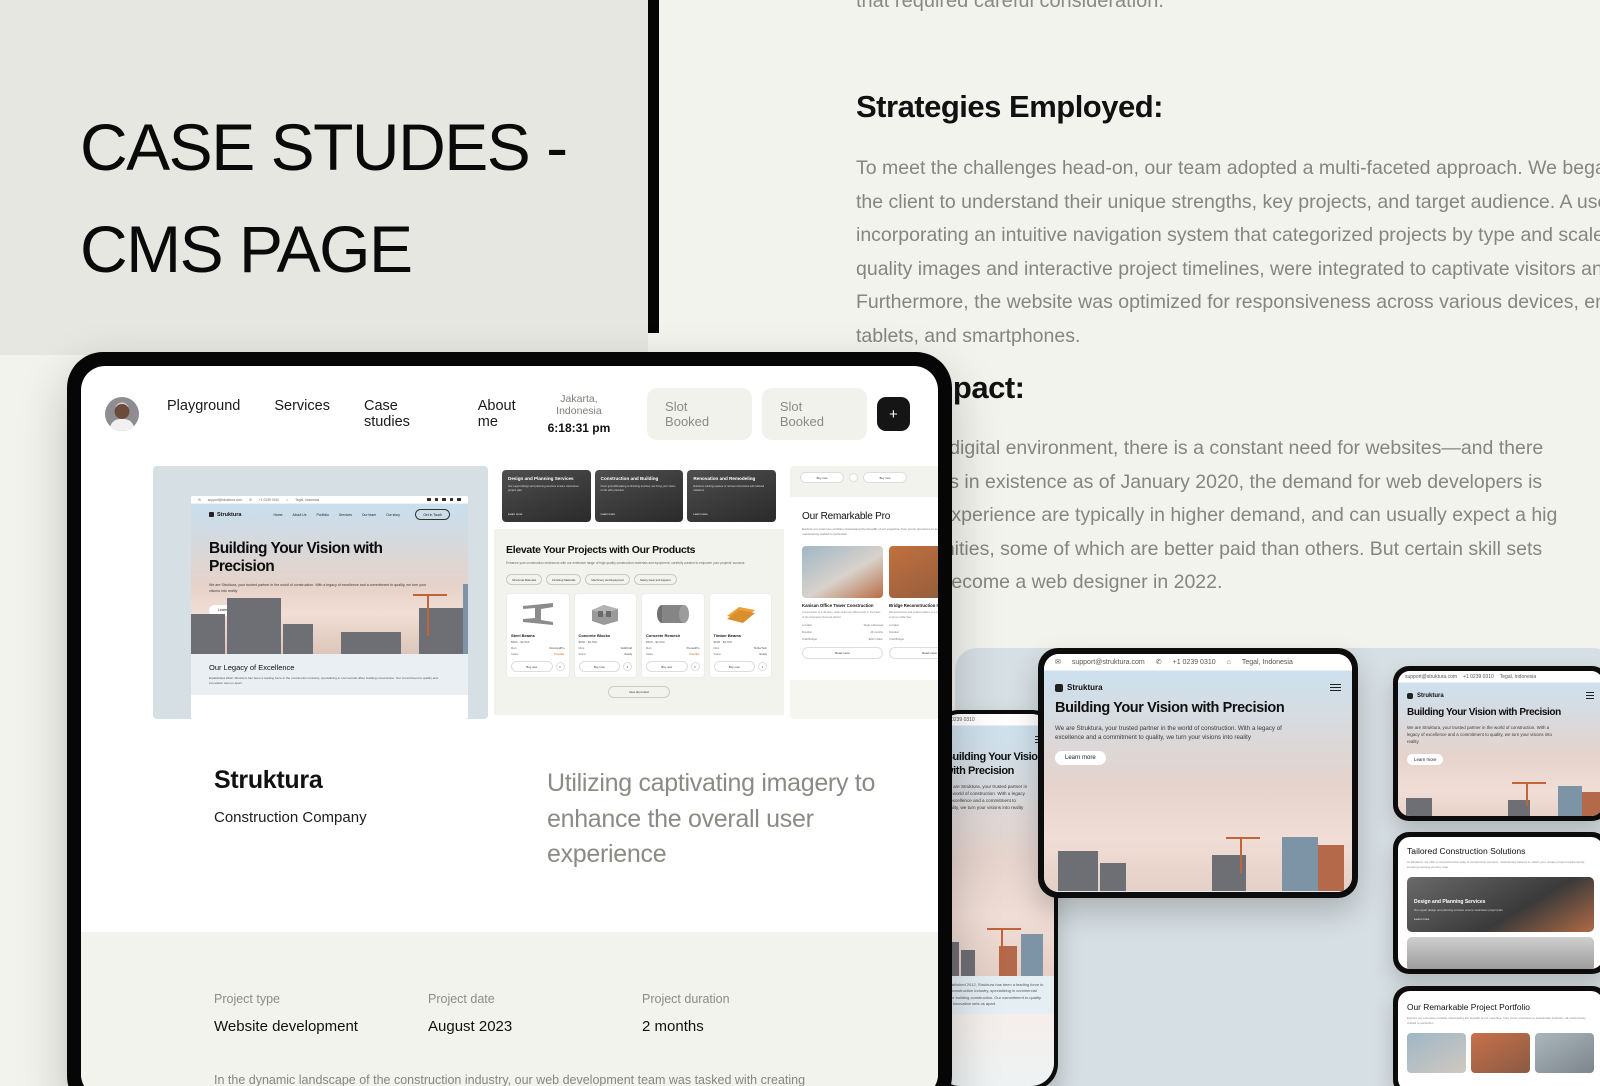  What do you see at coordinates (470, 1026) in the screenshot?
I see `meta-value: August 2023` at bounding box center [470, 1026].